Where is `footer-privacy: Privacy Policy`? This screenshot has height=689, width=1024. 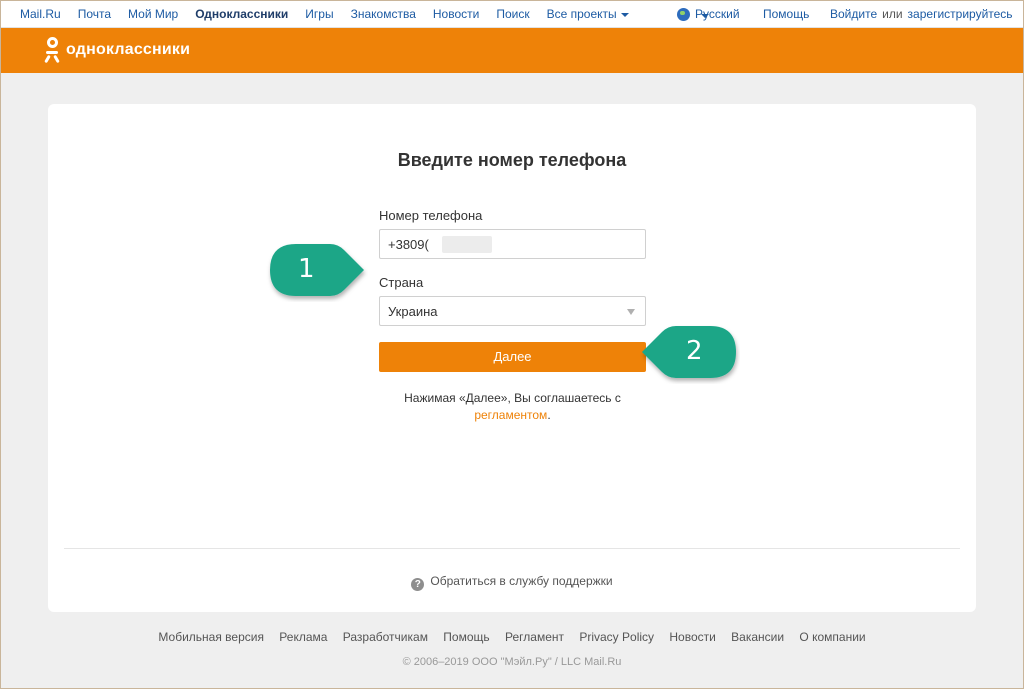 footer-privacy: Privacy Policy is located at coordinates (616, 637).